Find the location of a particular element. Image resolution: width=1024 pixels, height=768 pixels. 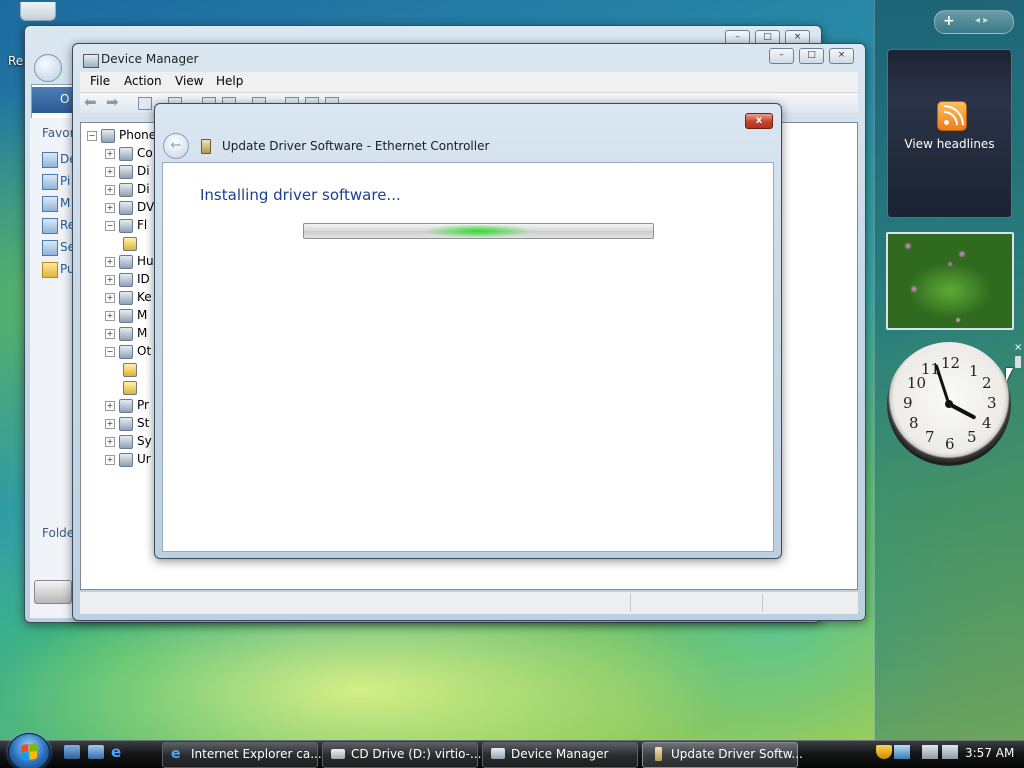

forward-arrow-icon: ➡ is located at coordinates (112, 102).